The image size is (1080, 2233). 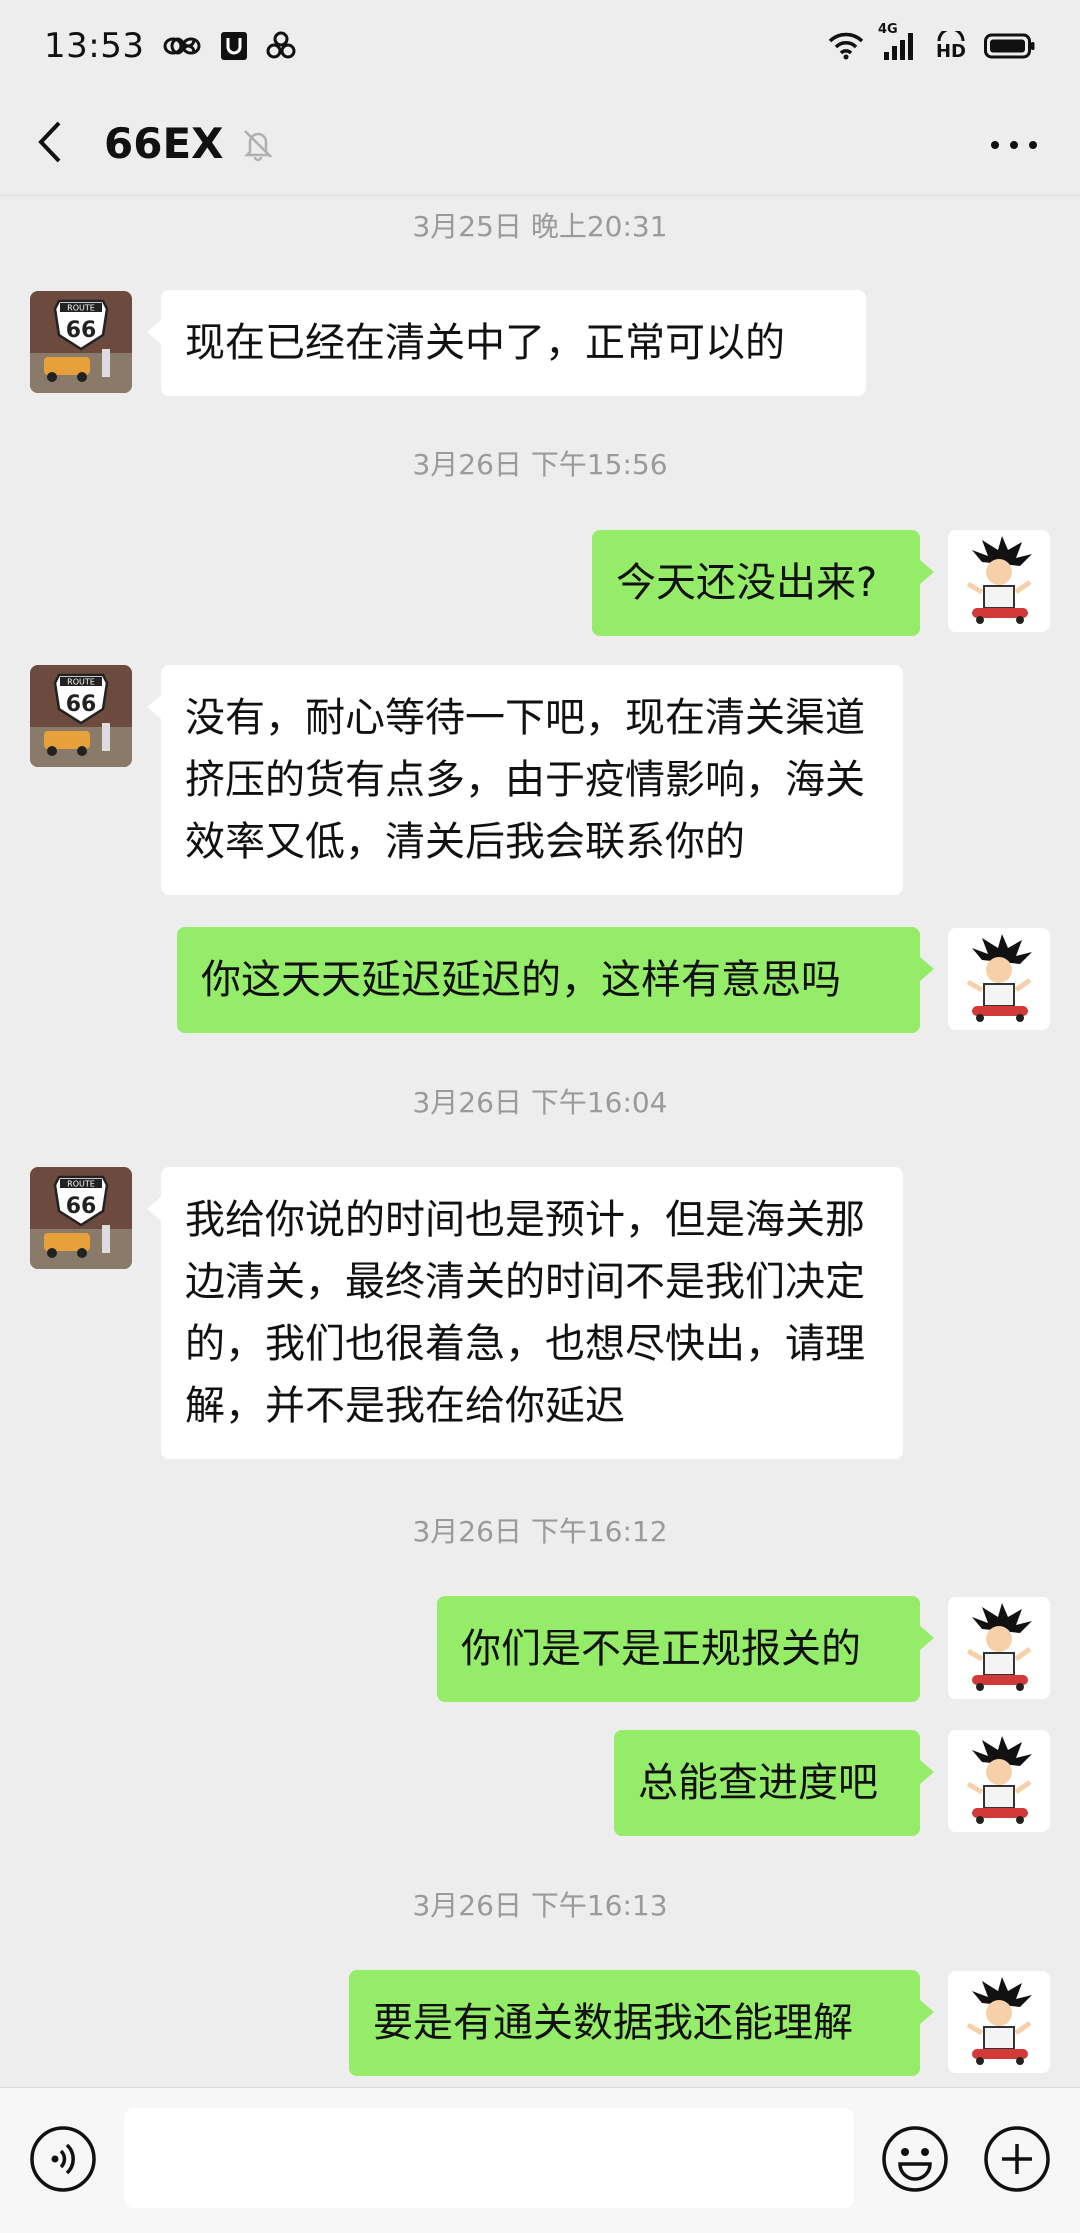 I want to click on timestamp: 3月26日 下午15:56, so click(x=540, y=464).